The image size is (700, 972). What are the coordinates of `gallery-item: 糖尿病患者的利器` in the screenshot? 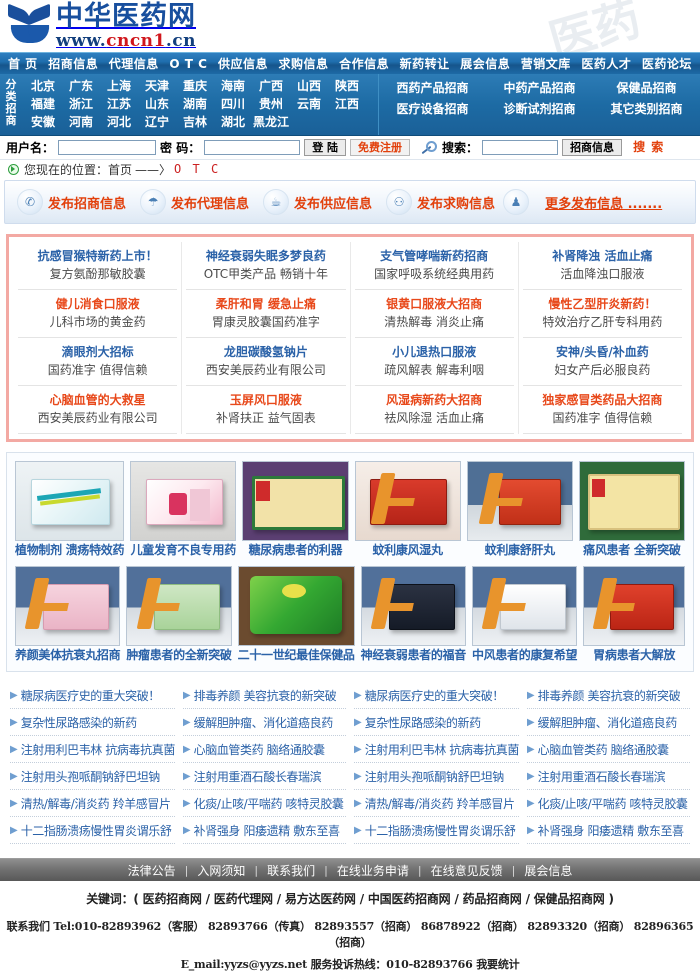 It's located at (295, 509).